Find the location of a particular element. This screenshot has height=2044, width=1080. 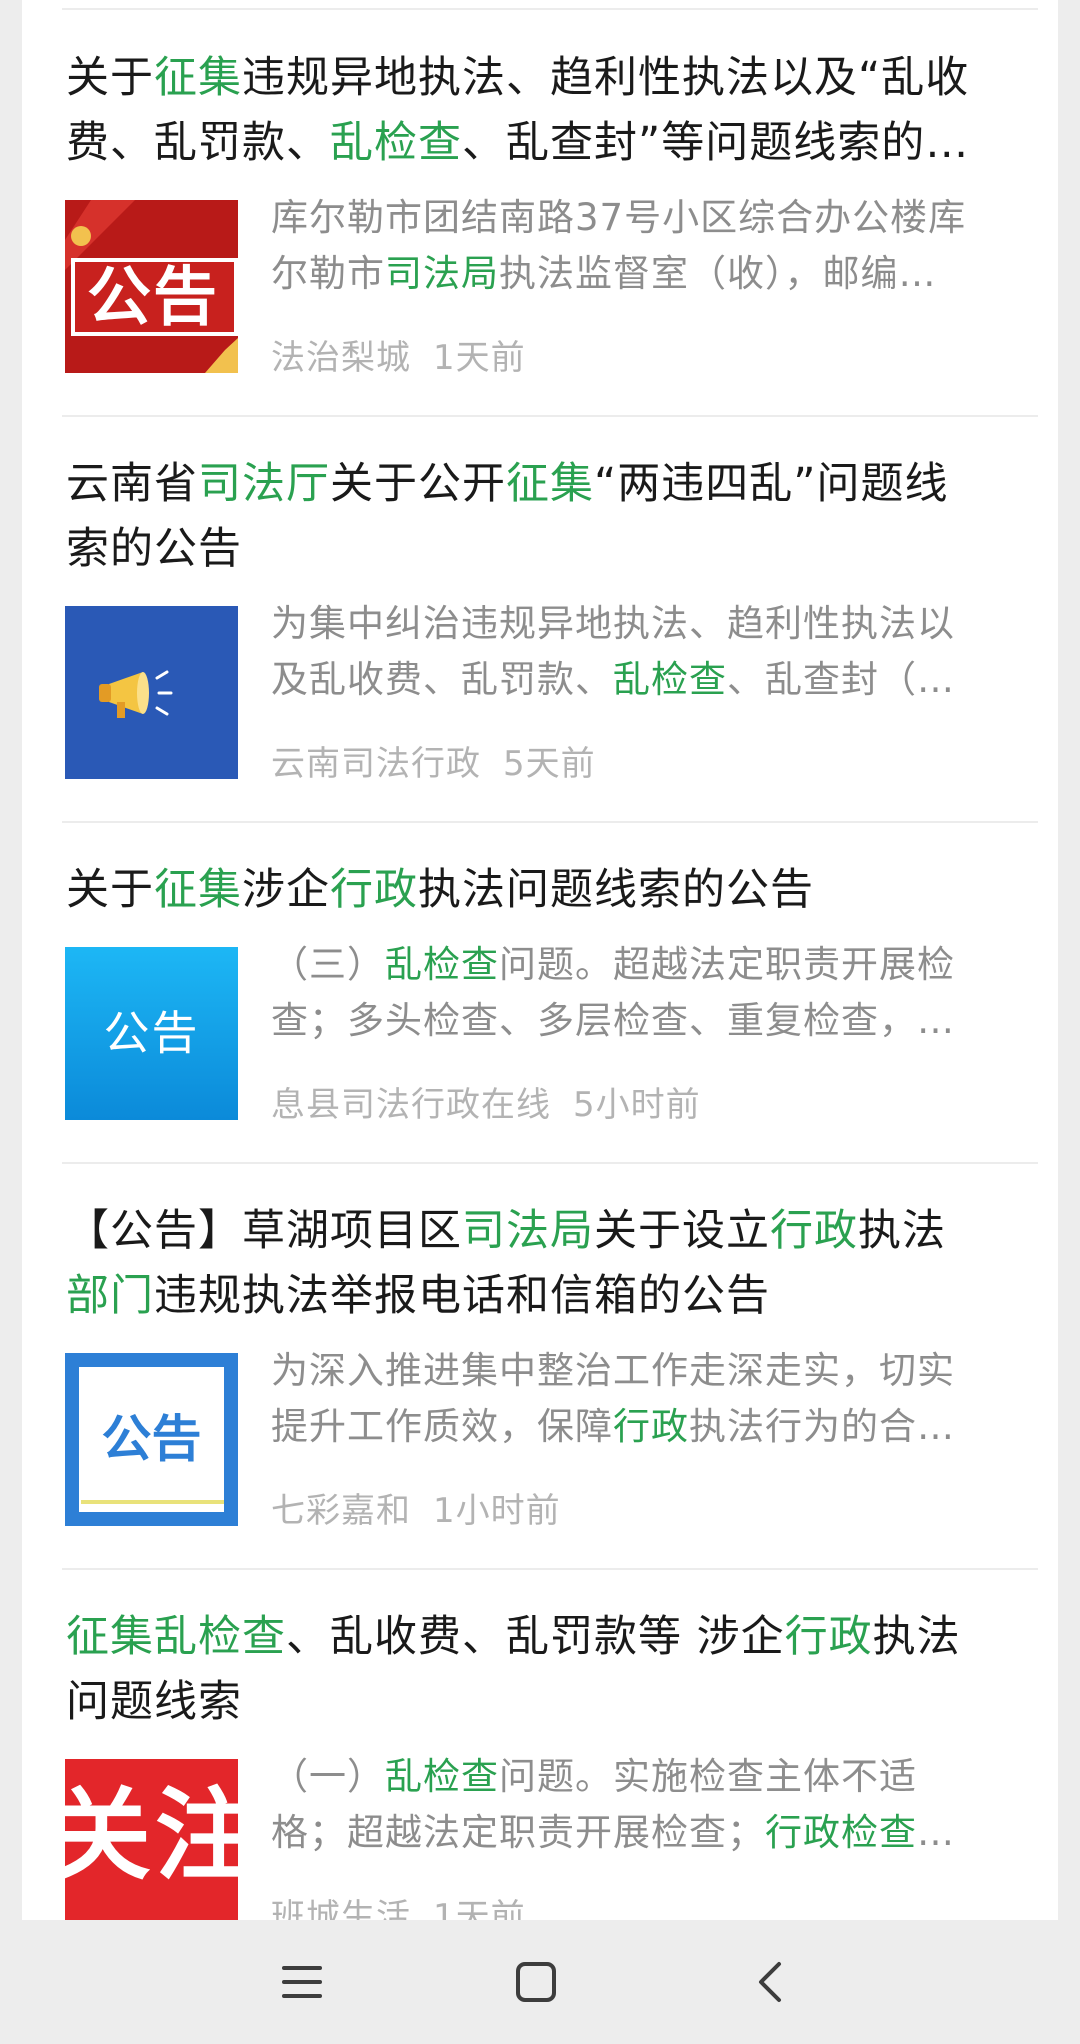

result-source: 云南司法行政 is located at coordinates (376, 764).